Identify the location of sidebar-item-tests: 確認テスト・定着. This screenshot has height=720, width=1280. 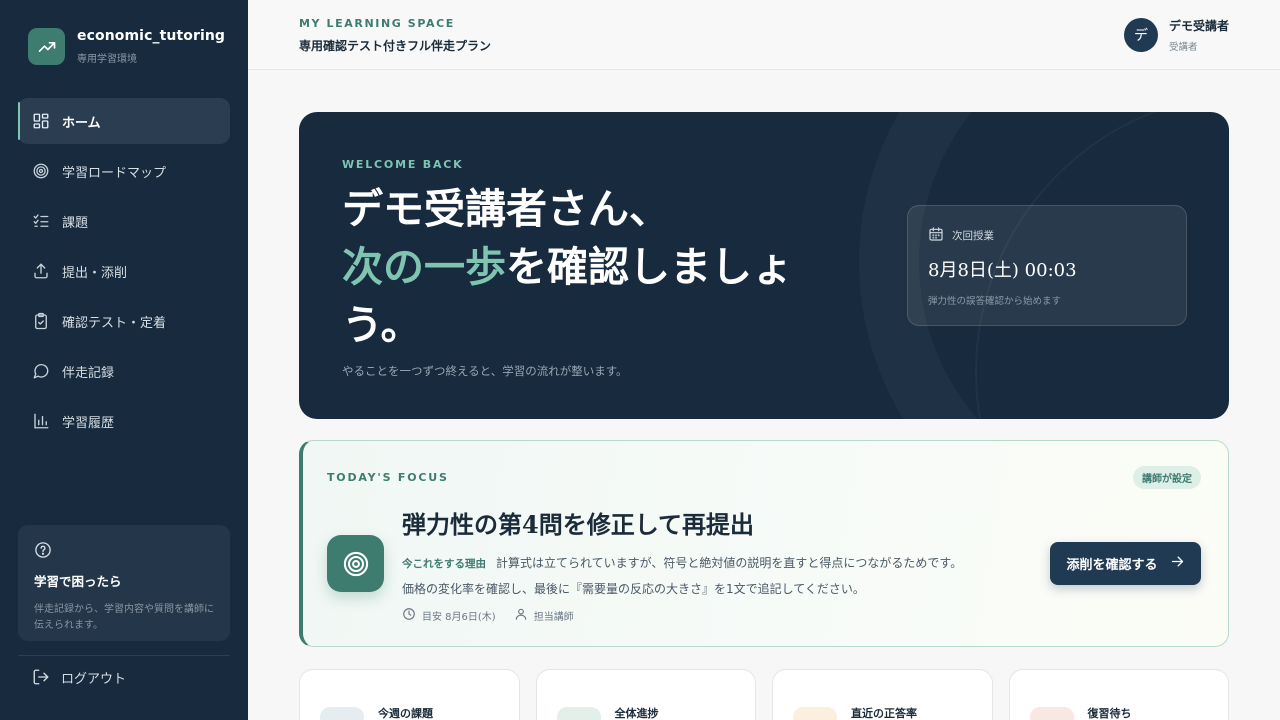
(124, 321).